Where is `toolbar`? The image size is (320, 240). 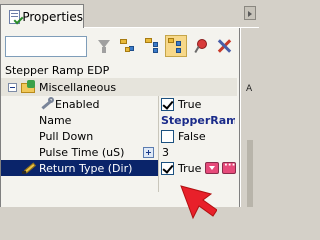 toolbar is located at coordinates (121, 46).